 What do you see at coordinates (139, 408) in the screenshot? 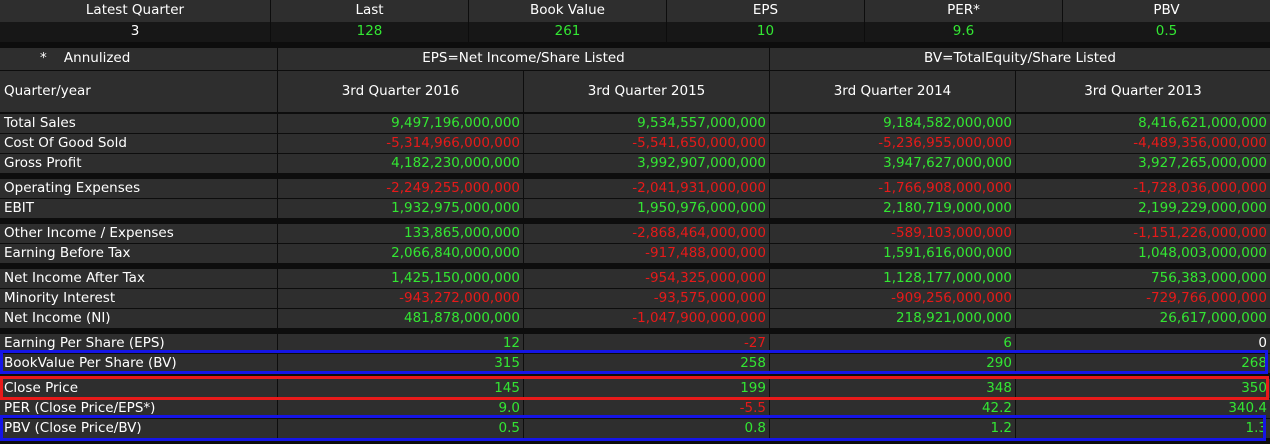
I see `row-label: PER (Close Price/EPS*)` at bounding box center [139, 408].